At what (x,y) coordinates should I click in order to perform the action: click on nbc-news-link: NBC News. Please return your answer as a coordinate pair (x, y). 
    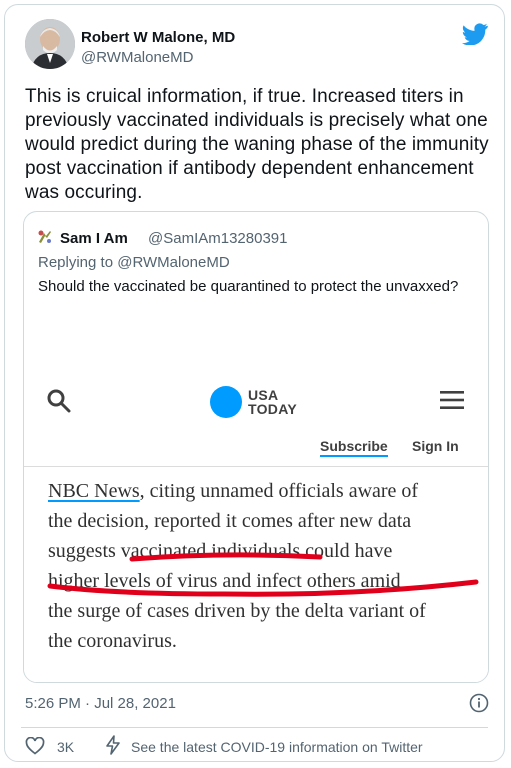
    Looking at the image, I should click on (94, 491).